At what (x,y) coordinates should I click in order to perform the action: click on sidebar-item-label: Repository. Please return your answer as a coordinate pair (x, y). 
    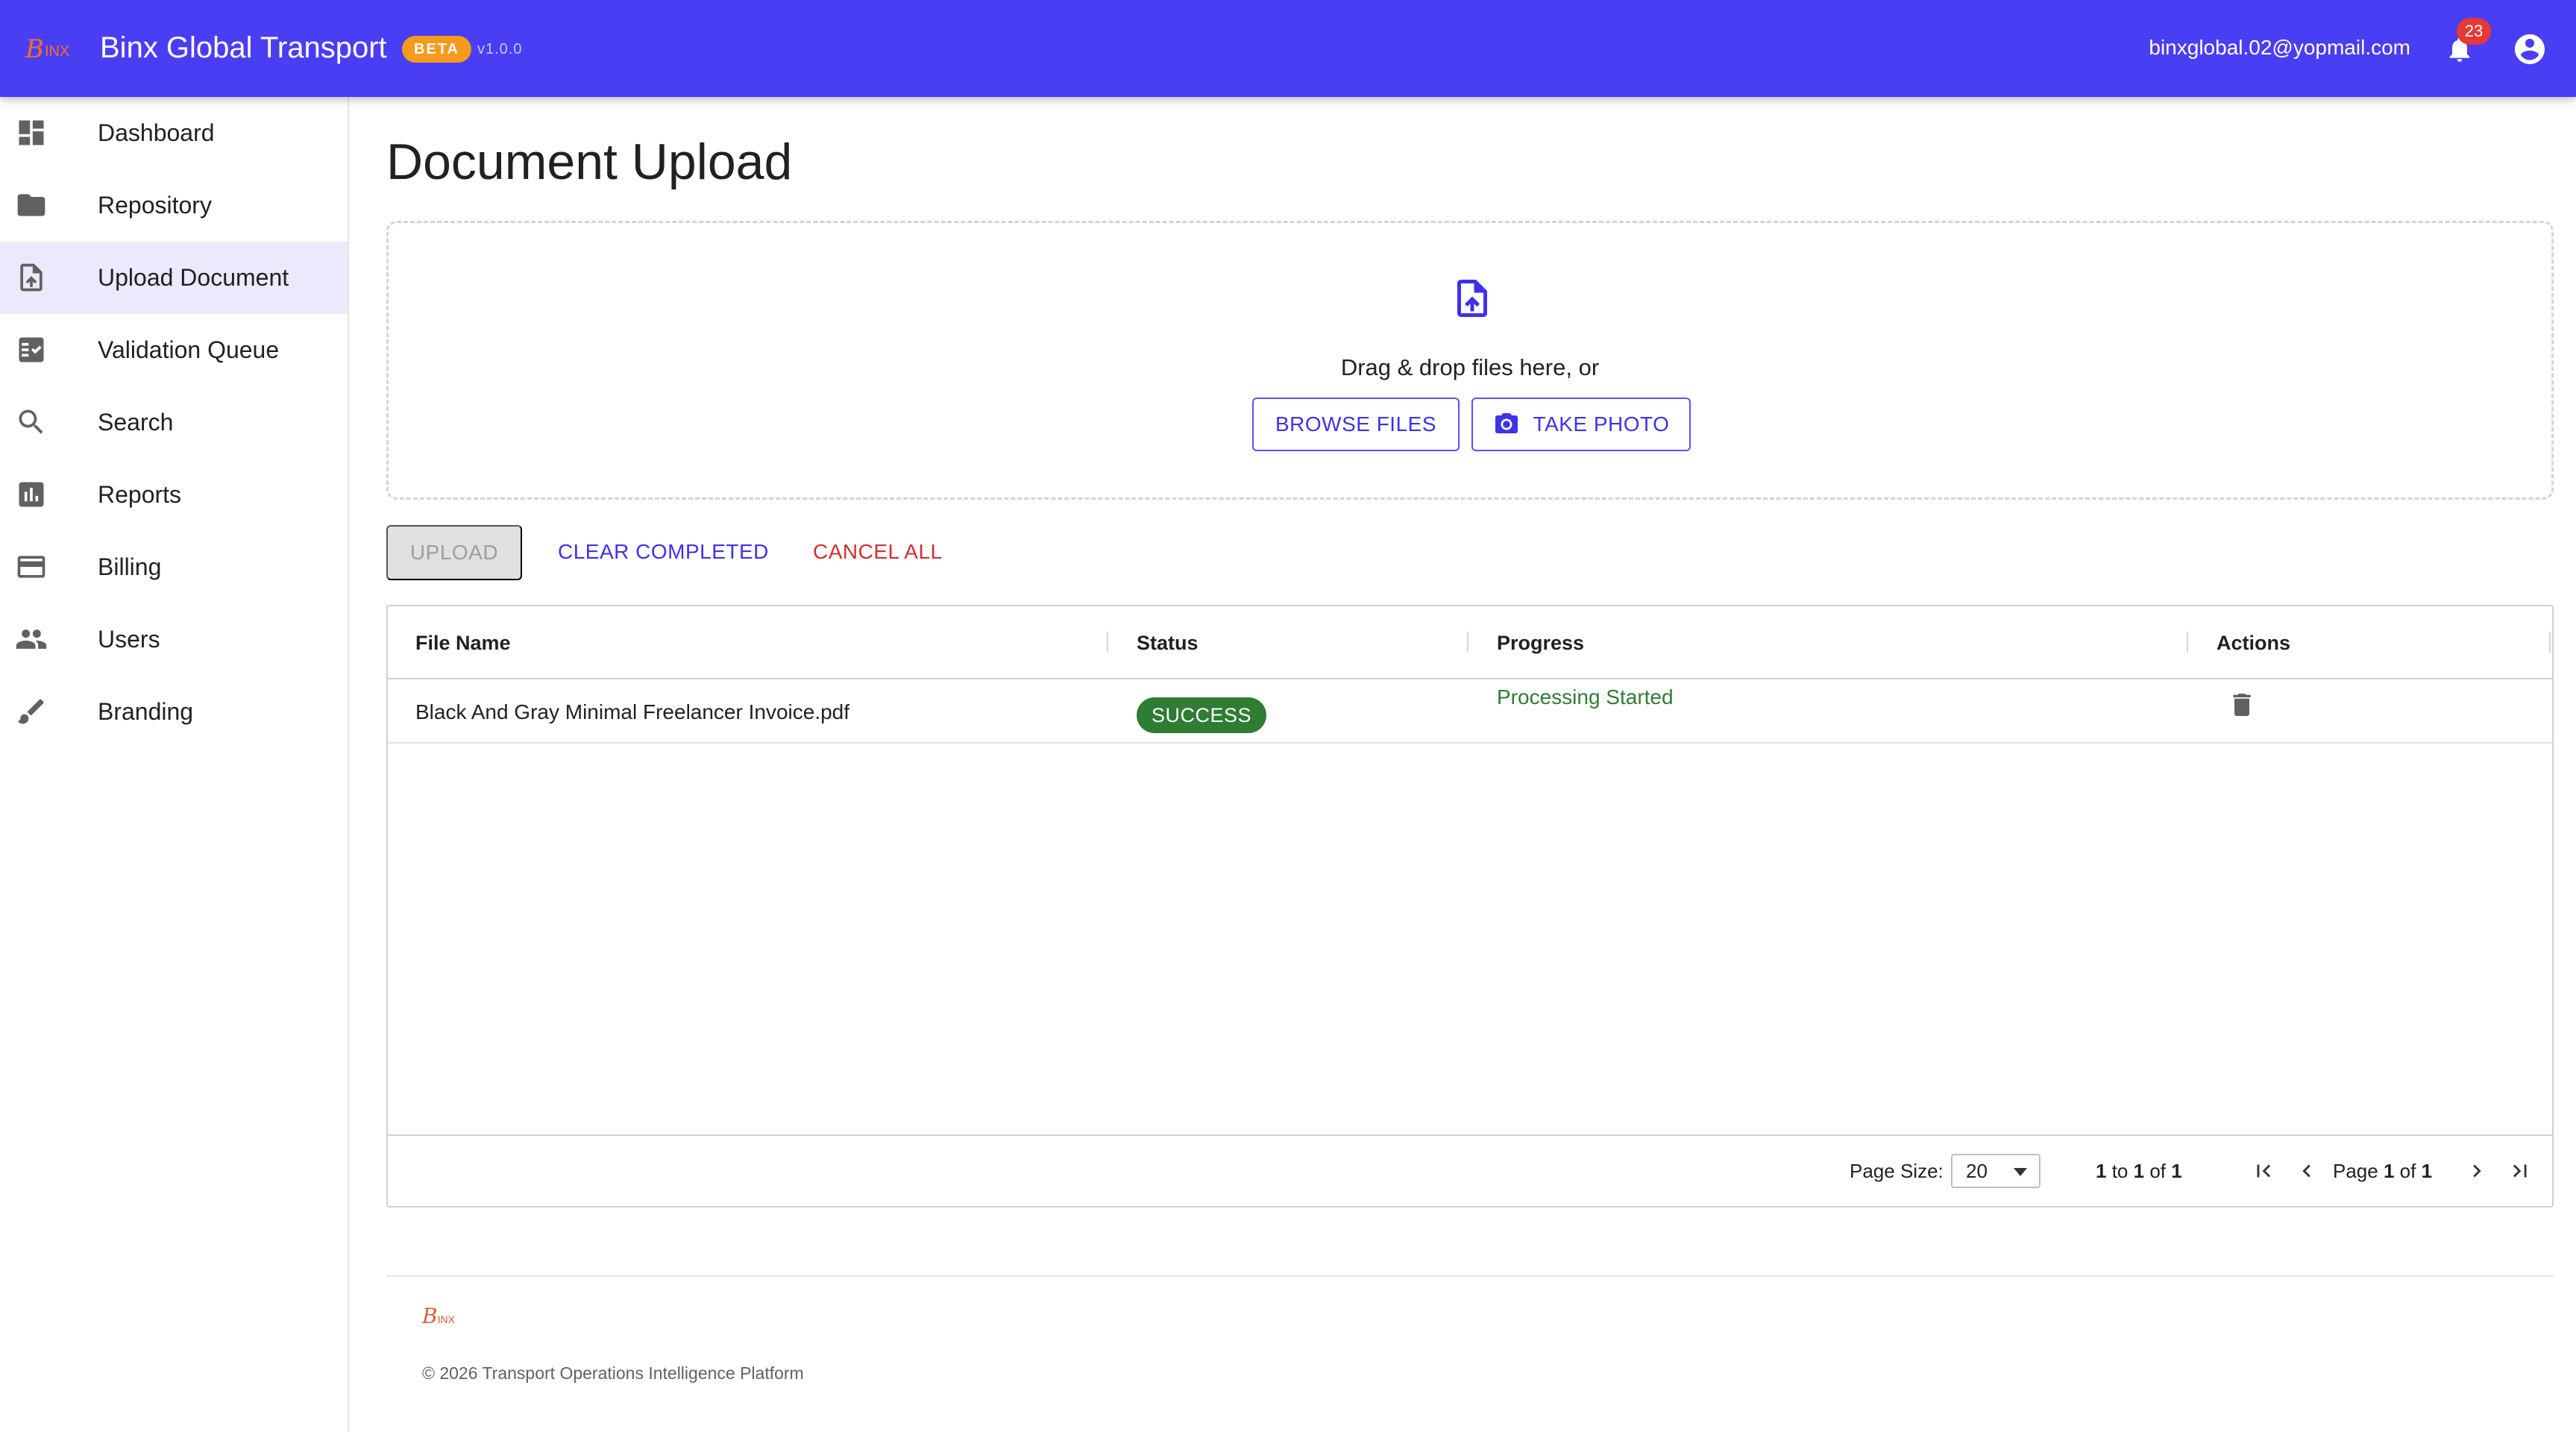
    Looking at the image, I should click on (155, 205).